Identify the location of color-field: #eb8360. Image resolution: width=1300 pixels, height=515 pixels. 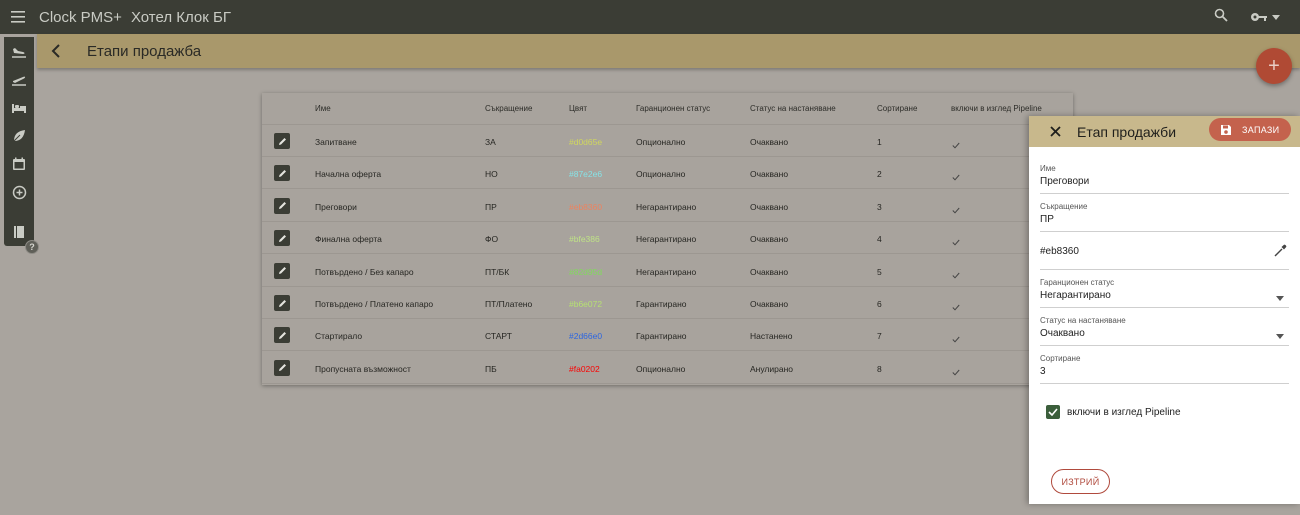
(1164, 251).